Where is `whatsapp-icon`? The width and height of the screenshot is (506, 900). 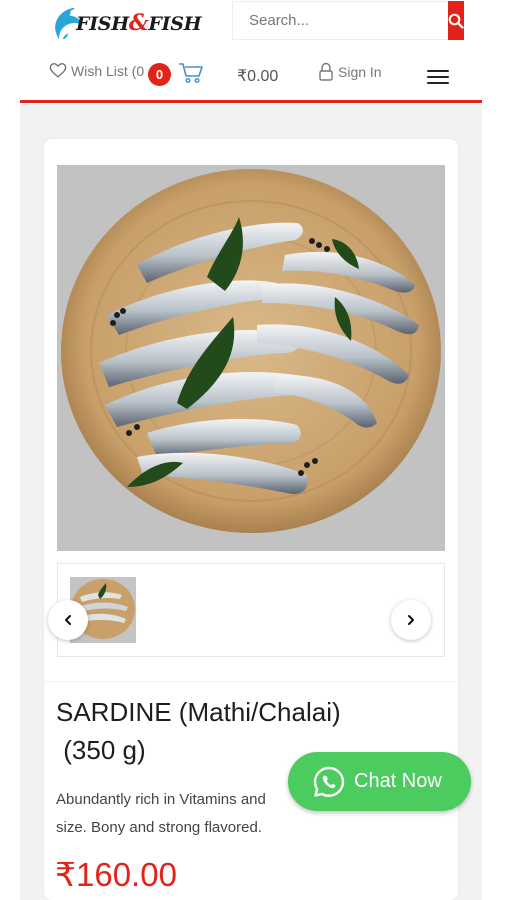 whatsapp-icon is located at coordinates (329, 781).